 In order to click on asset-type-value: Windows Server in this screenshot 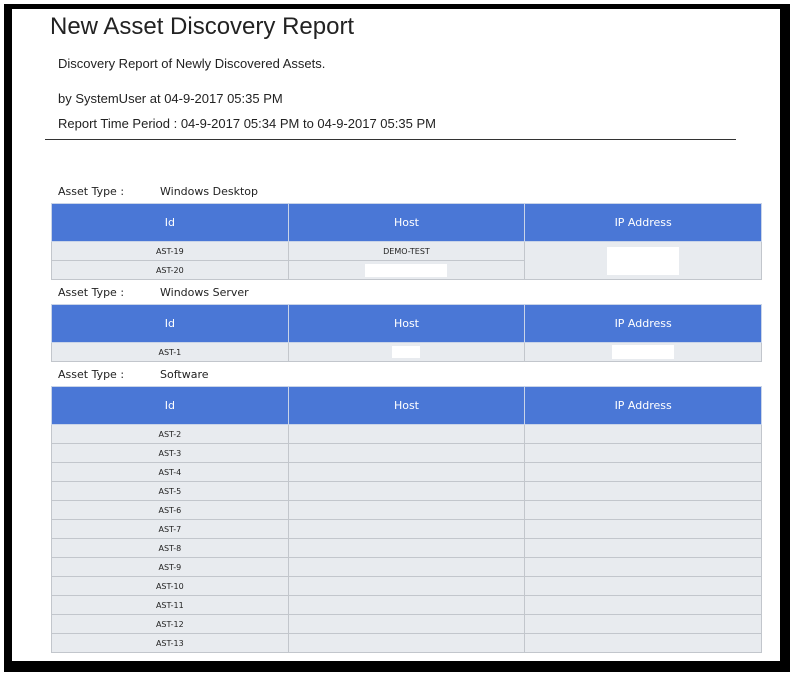, I will do `click(204, 292)`.